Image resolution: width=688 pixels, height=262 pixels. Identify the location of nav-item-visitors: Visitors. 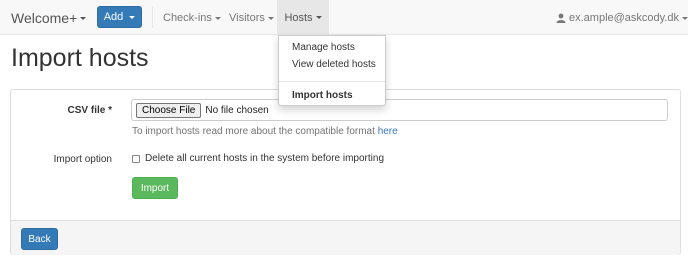
(251, 18).